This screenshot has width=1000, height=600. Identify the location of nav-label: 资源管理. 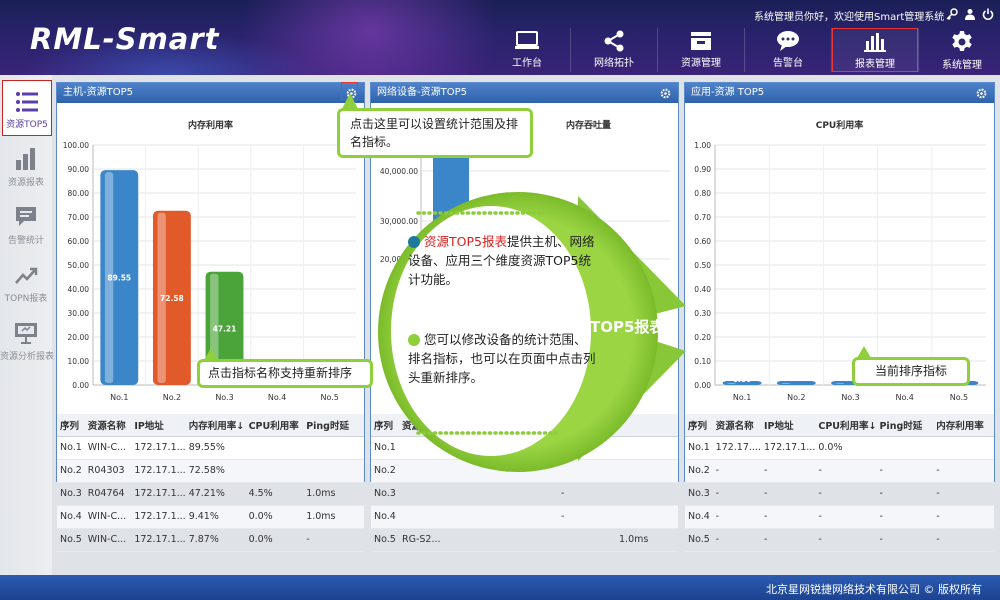
(701, 63).